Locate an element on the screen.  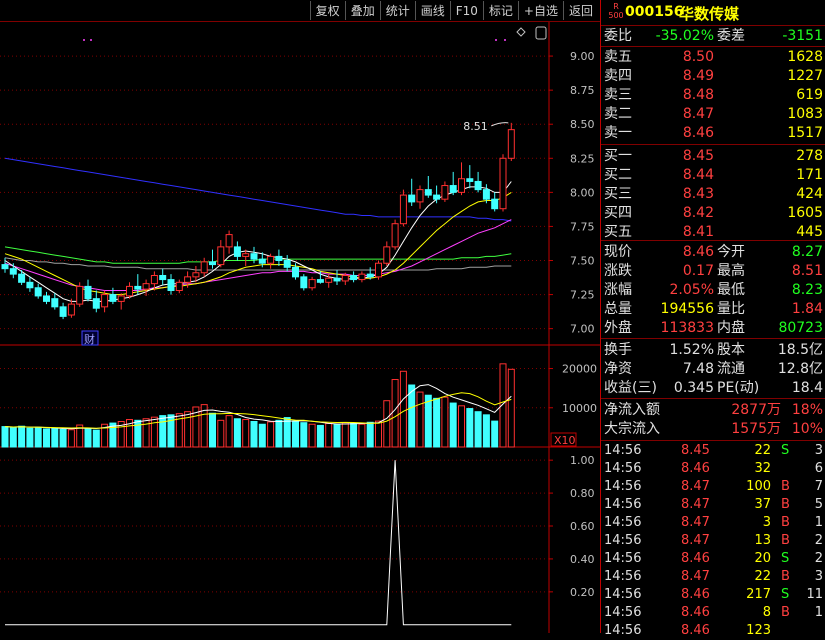
stat-label: 外盘 is located at coordinates (618, 328).